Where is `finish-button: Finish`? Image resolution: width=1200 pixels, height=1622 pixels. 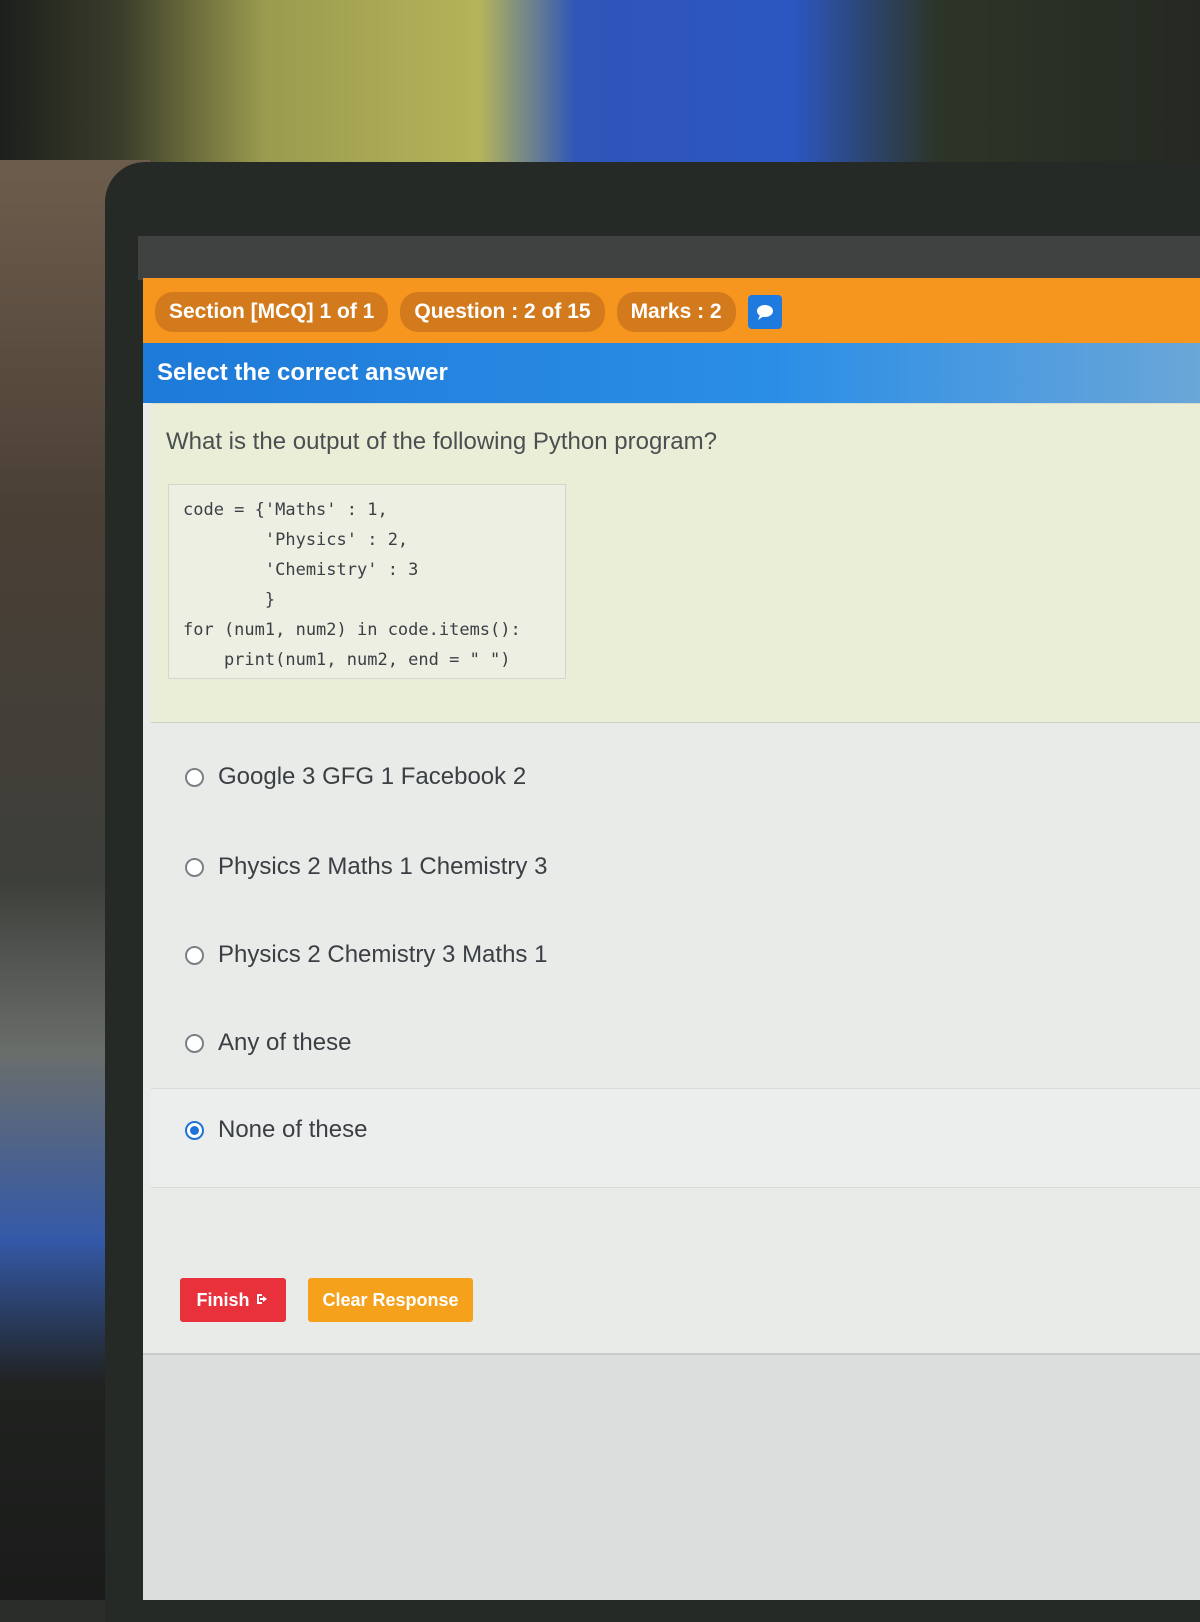
finish-button: Finish is located at coordinates (233, 1300).